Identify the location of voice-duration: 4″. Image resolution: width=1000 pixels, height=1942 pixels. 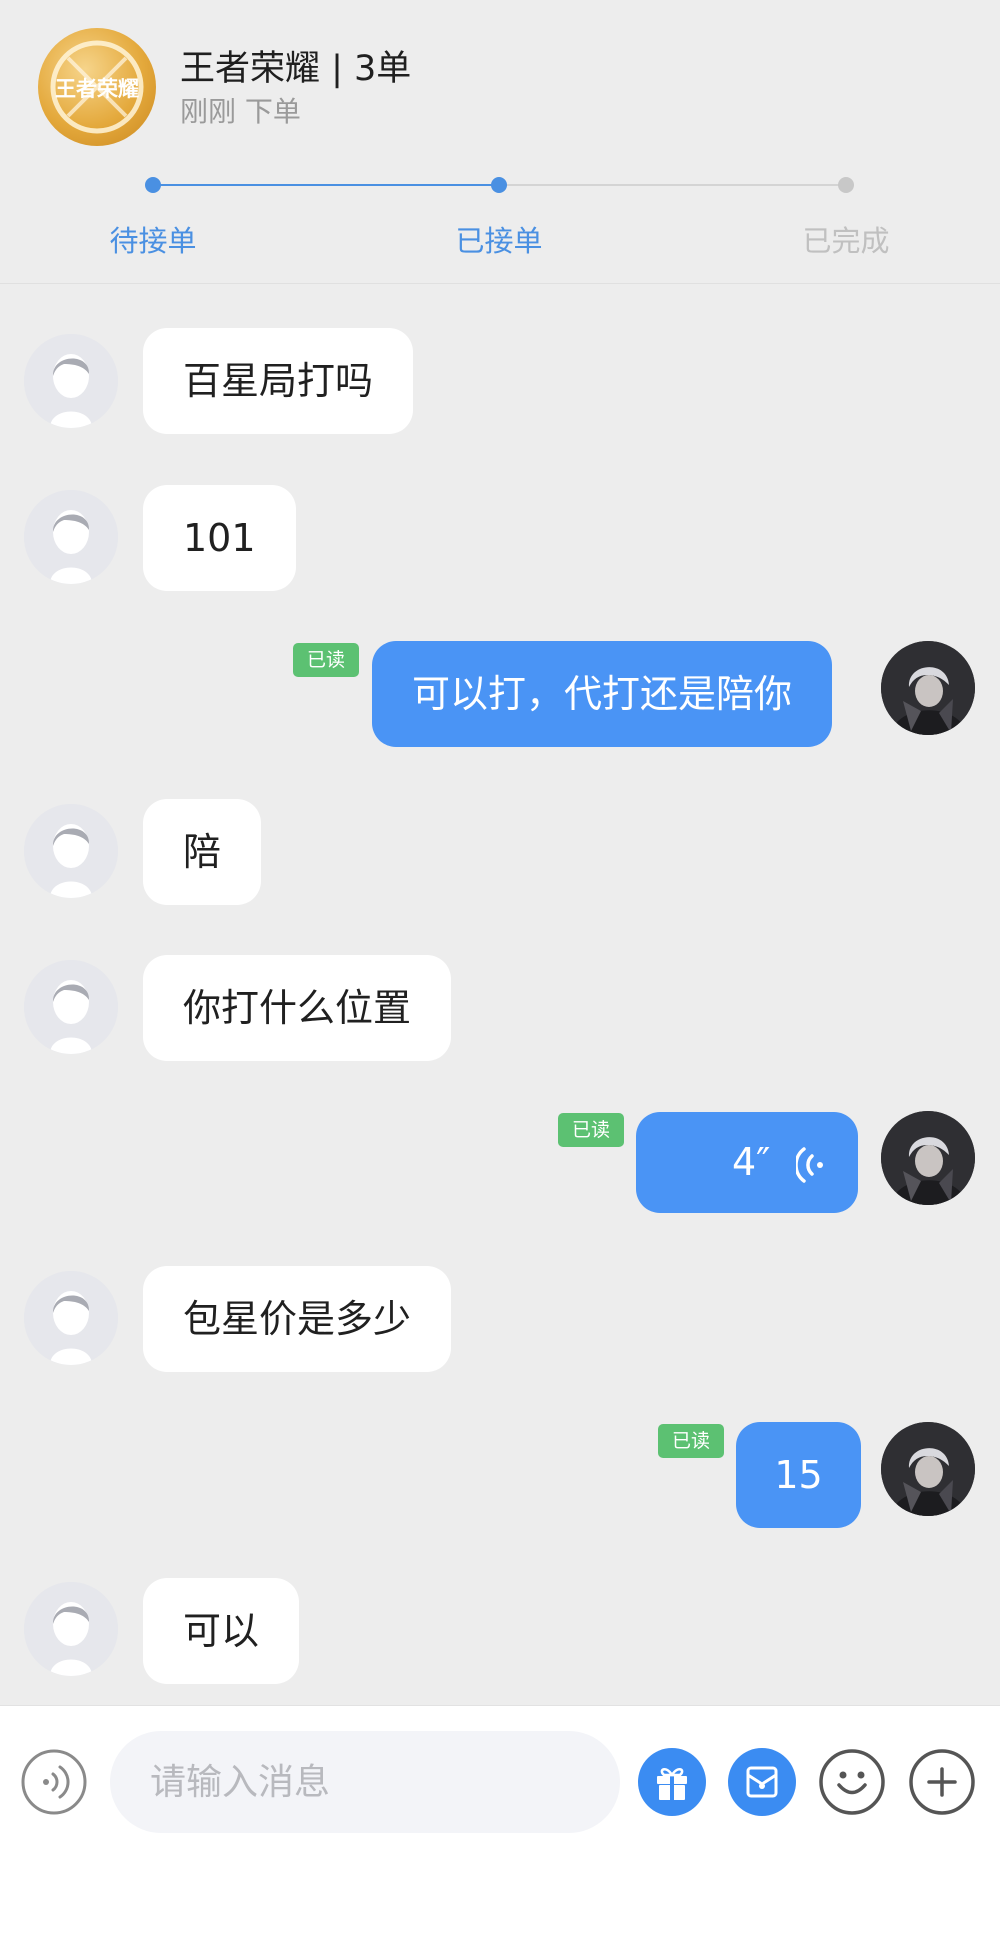
(751, 1162).